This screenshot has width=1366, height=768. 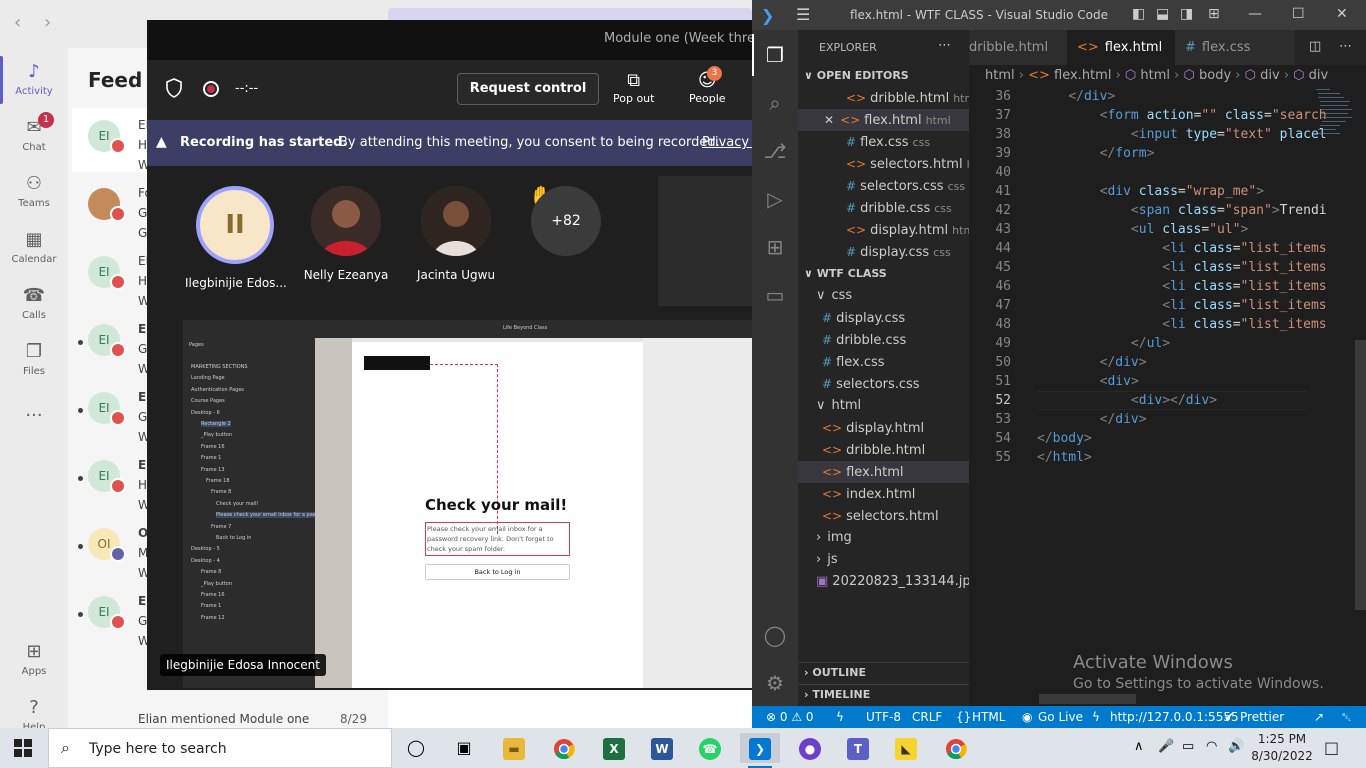 I want to click on code-line: <span class="span">Trendi, so click(x=1182, y=210).